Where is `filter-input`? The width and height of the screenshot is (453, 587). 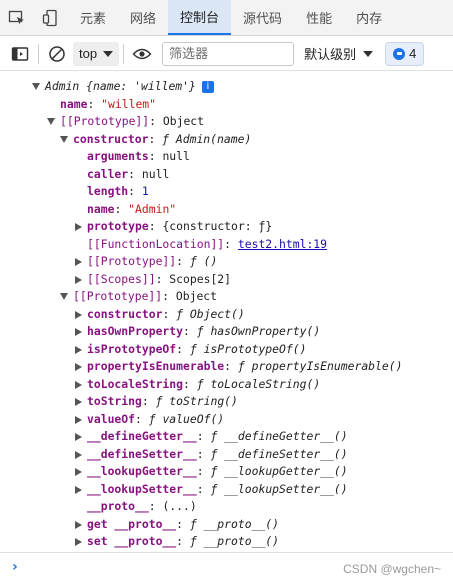
filter-input is located at coordinates (228, 53).